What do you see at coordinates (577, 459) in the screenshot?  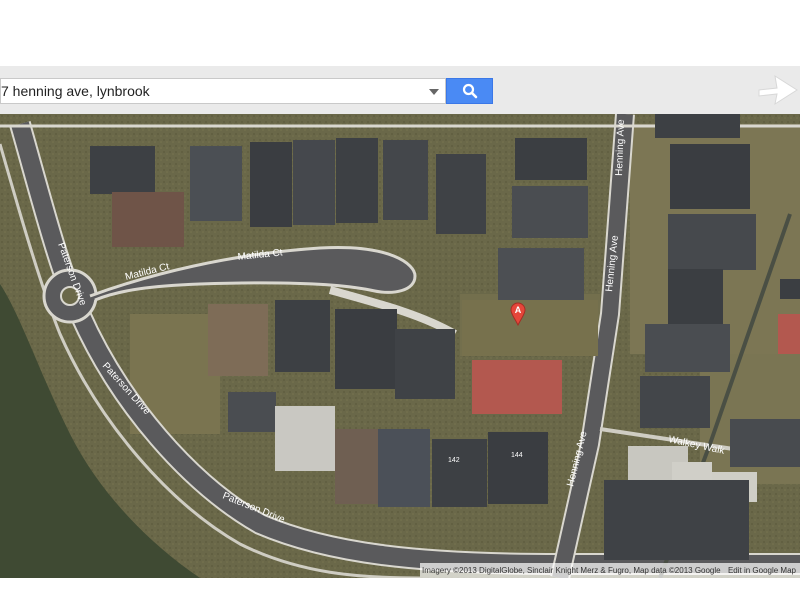 I see `street-label-henning-ave-3: Henning Ave` at bounding box center [577, 459].